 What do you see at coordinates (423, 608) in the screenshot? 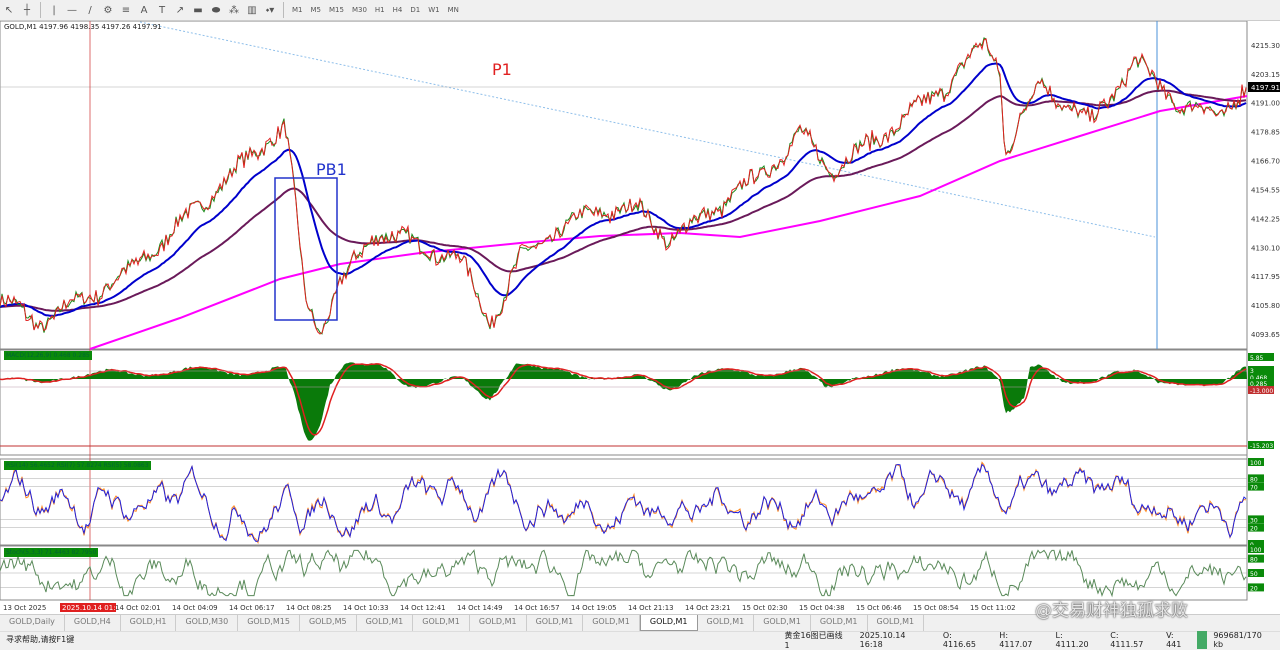
I see `time-tick-label: 14 Oct 12:41` at bounding box center [423, 608].